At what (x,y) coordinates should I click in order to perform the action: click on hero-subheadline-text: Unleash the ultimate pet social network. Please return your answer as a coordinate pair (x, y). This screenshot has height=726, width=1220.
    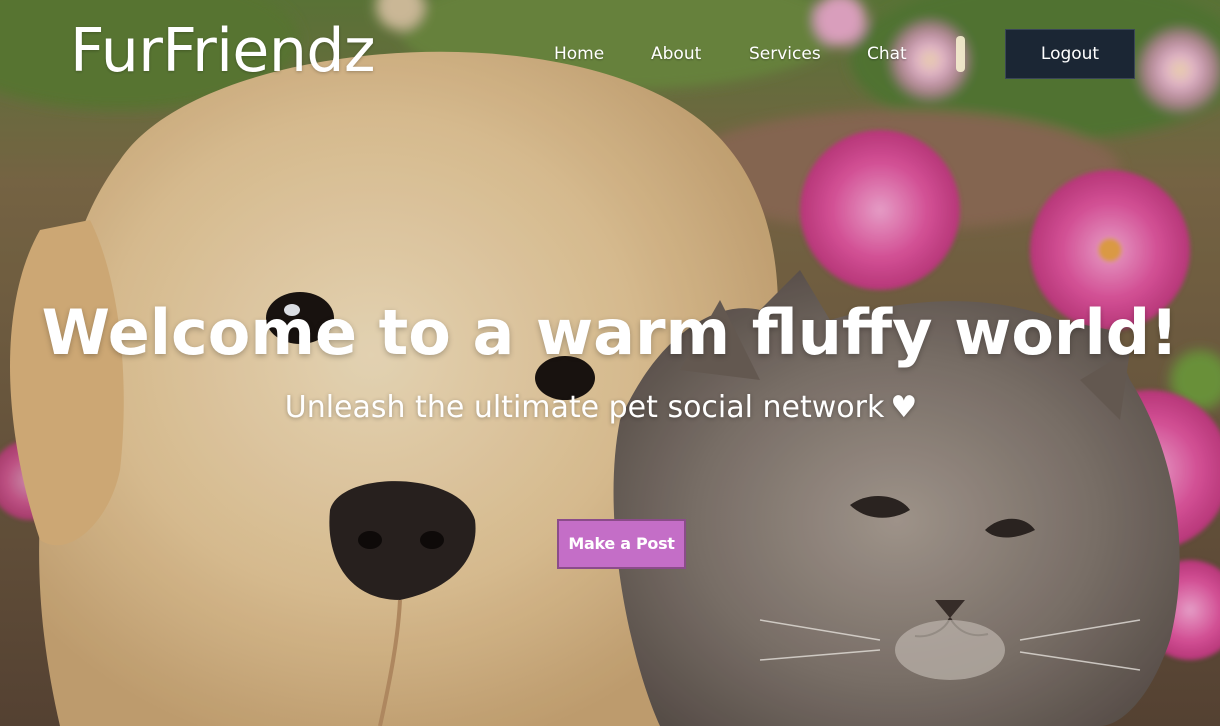
    Looking at the image, I should click on (584, 407).